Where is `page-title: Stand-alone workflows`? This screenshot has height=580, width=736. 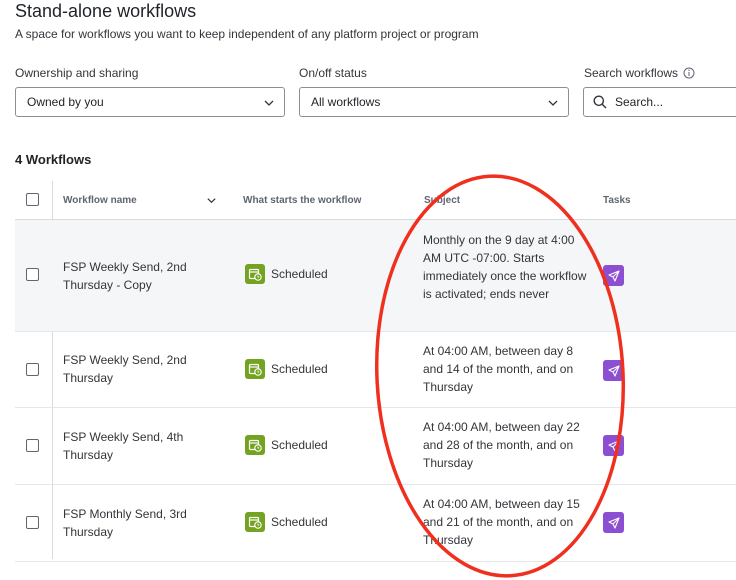 page-title: Stand-alone workflows is located at coordinates (106, 11).